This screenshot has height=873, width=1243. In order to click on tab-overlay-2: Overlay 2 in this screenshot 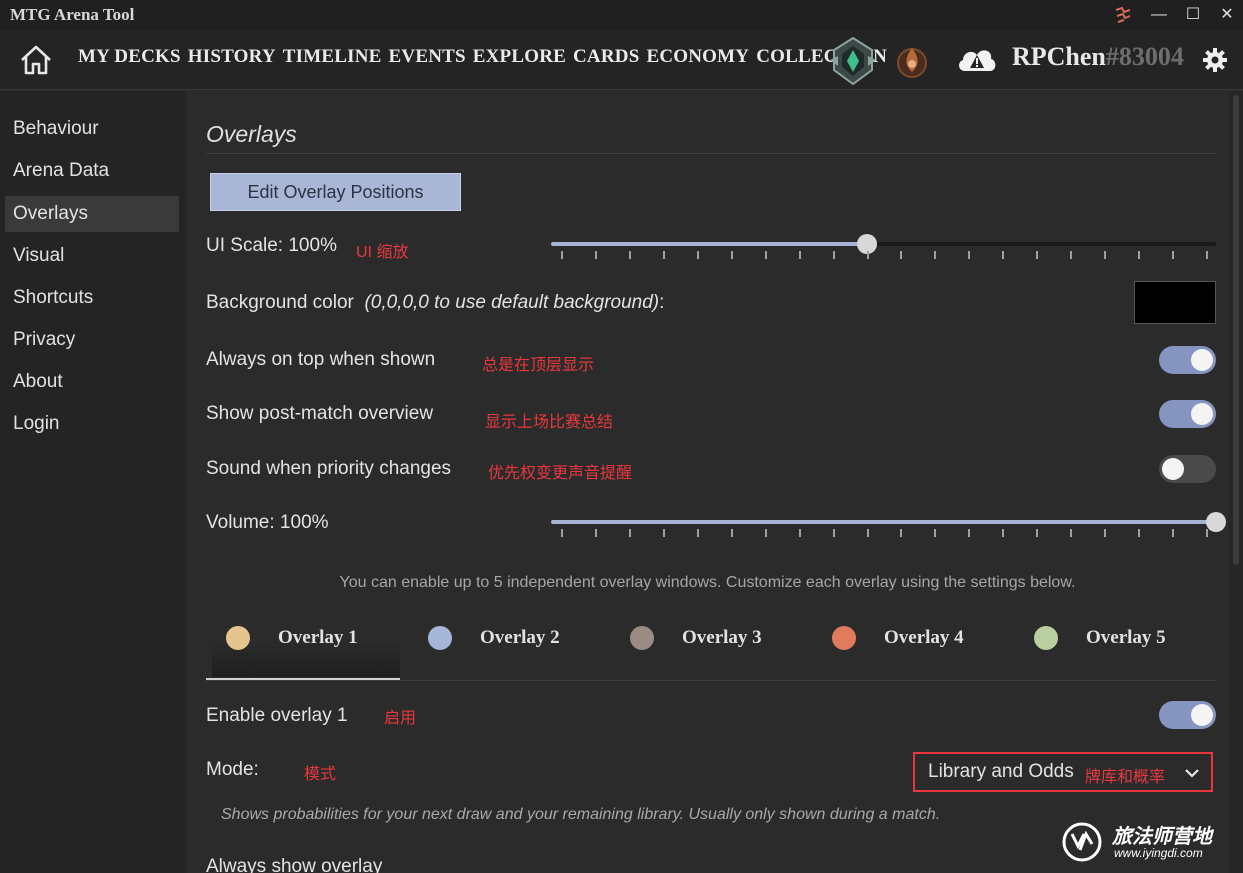, I will do `click(508, 644)`.